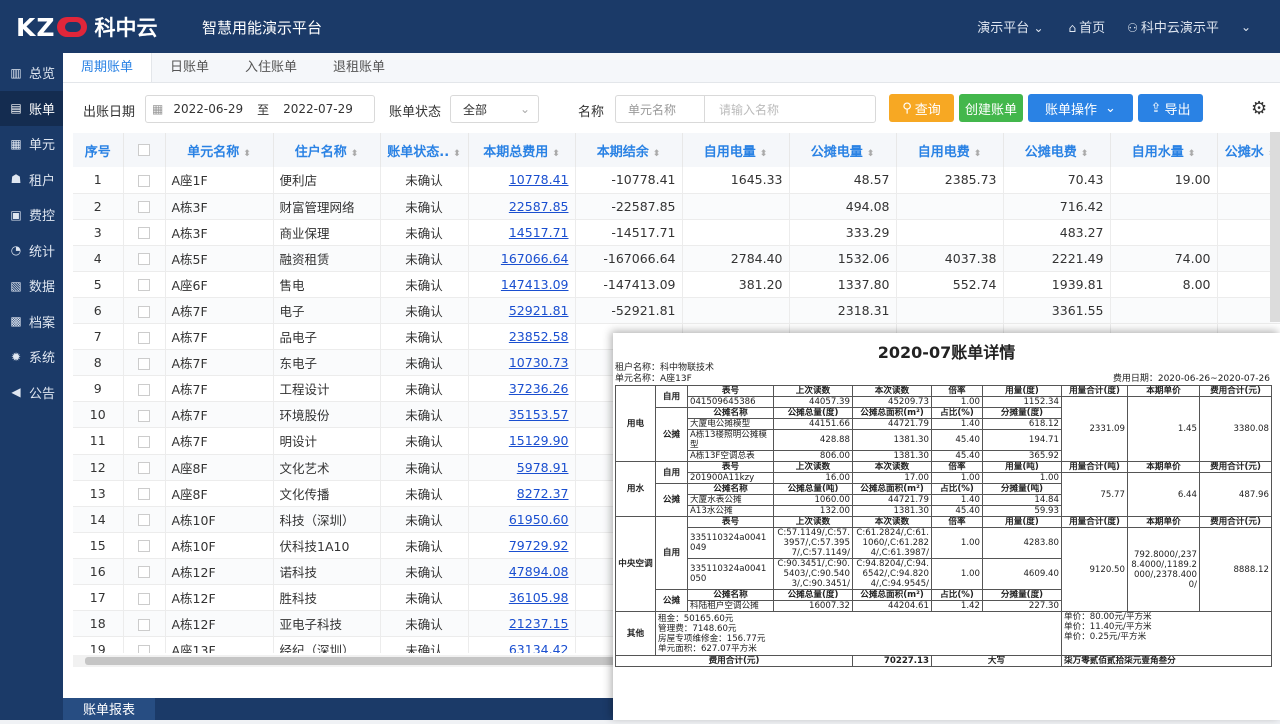 This screenshot has height=724, width=1280. I want to click on tab-period-bill: 周期账单, so click(108, 67).